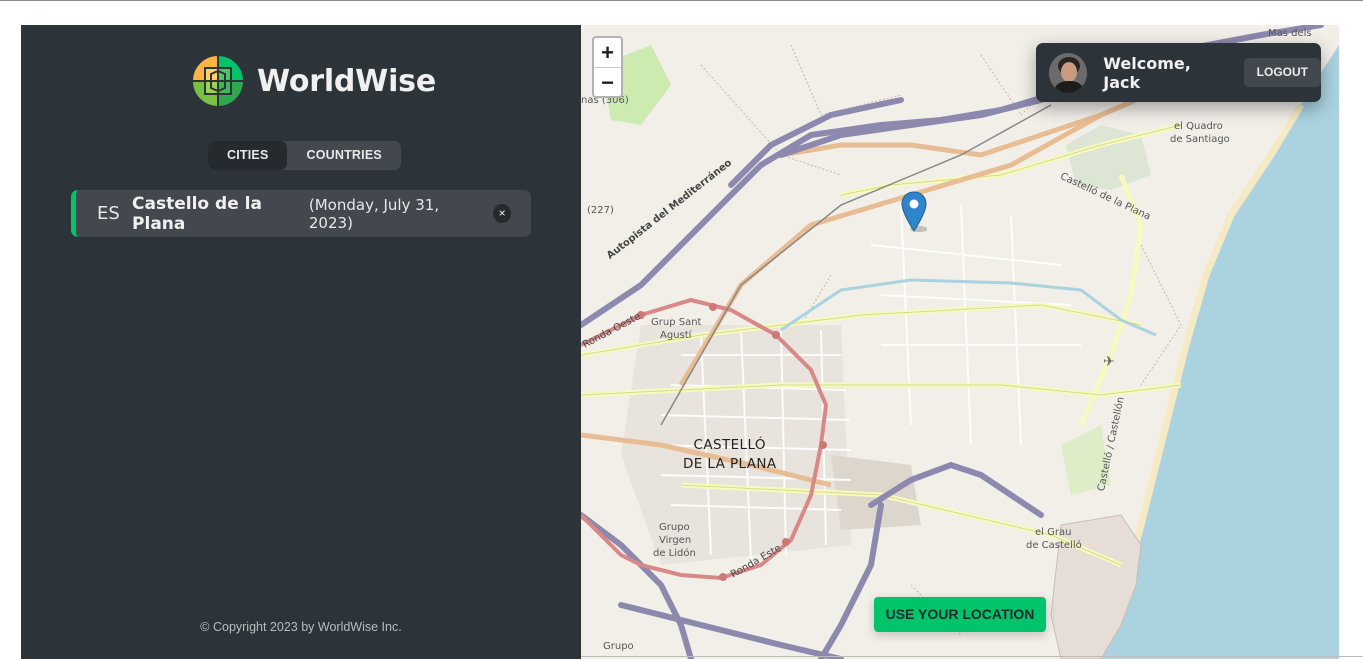 This screenshot has width=1363, height=659. I want to click on tab-bar: Cities Countries, so click(304, 155).